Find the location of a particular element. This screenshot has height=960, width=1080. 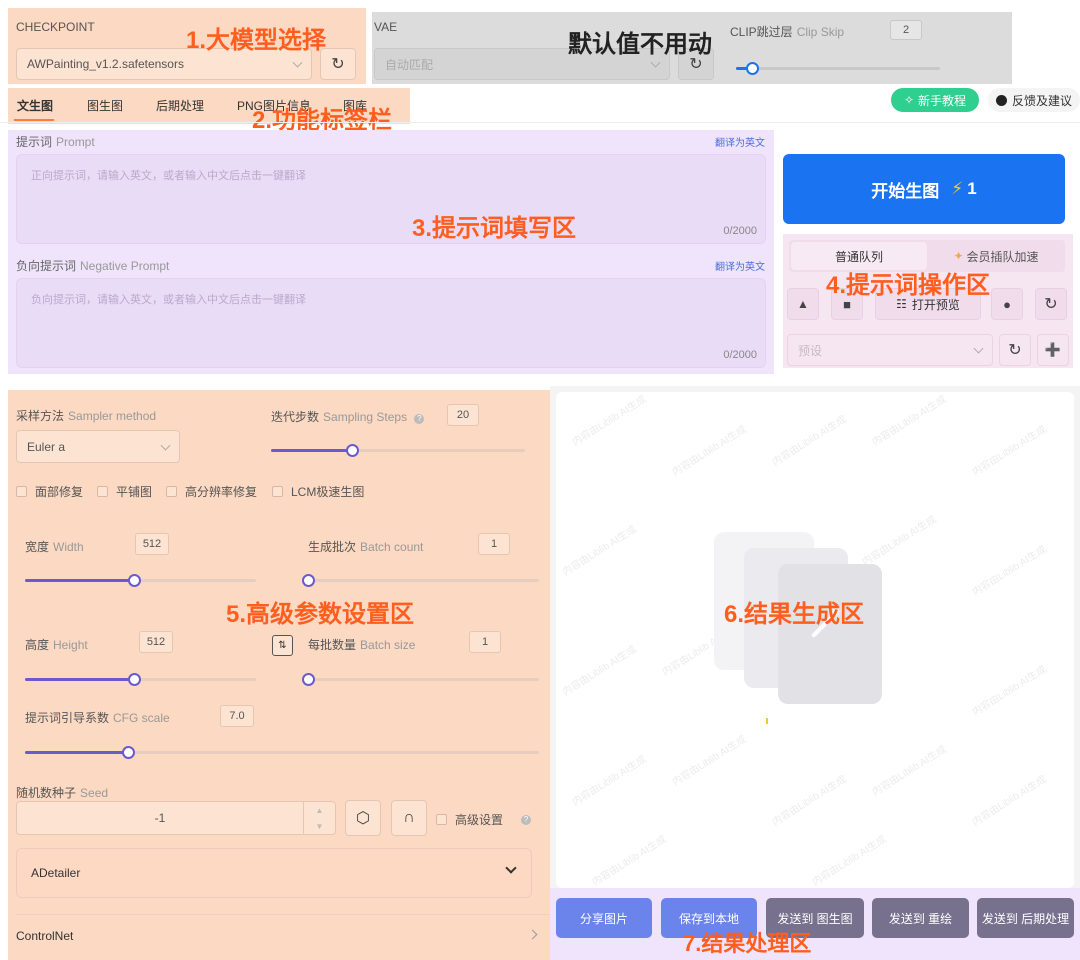

prompt-translate-link: 翻译为英文 is located at coordinates (740, 141).